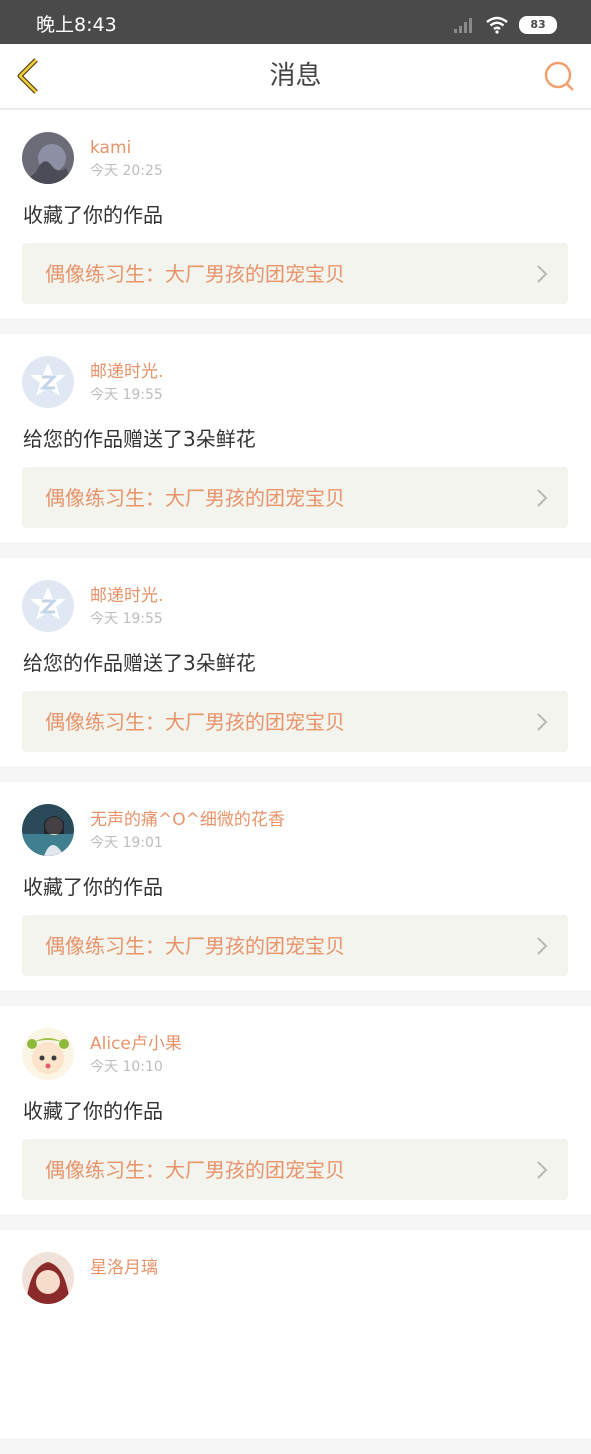  I want to click on timestamp: 今天 20:25, so click(126, 171).